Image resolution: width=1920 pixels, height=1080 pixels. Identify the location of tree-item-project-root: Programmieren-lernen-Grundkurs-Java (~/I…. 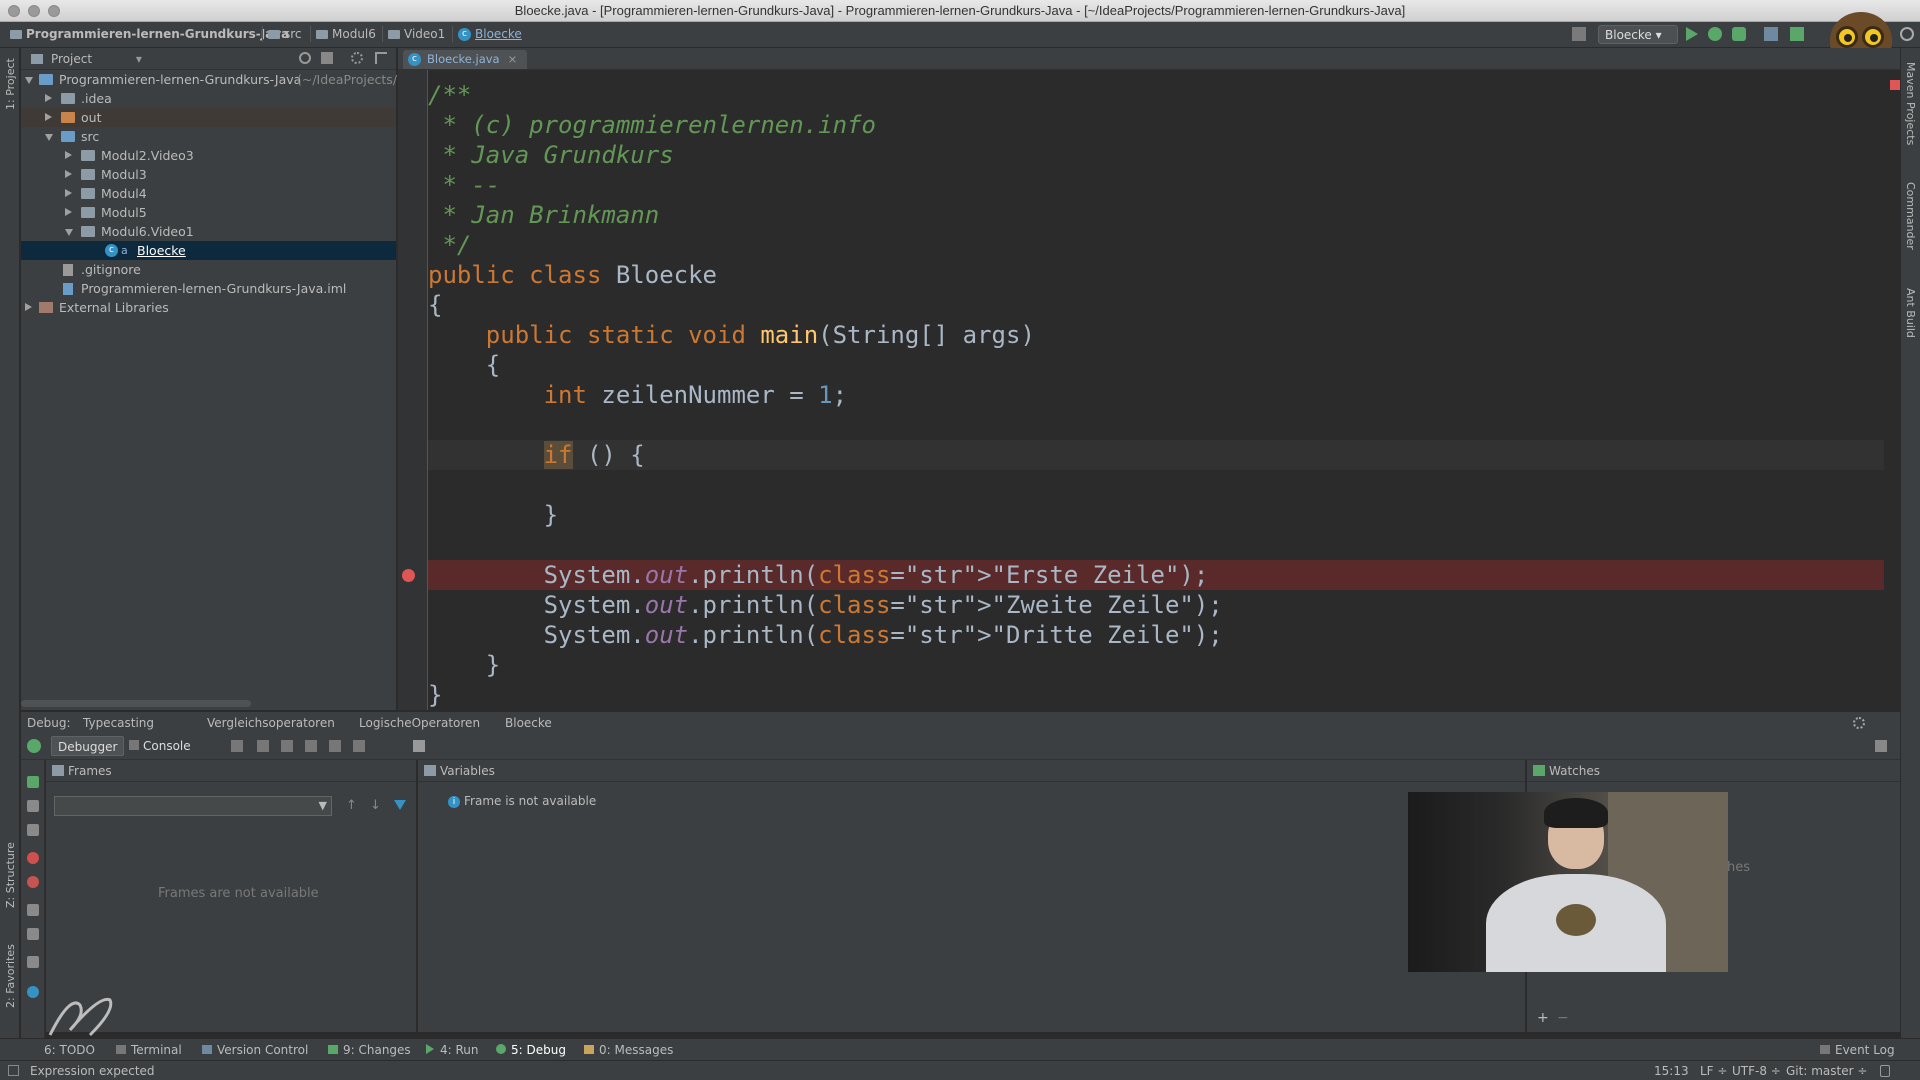
(213, 79).